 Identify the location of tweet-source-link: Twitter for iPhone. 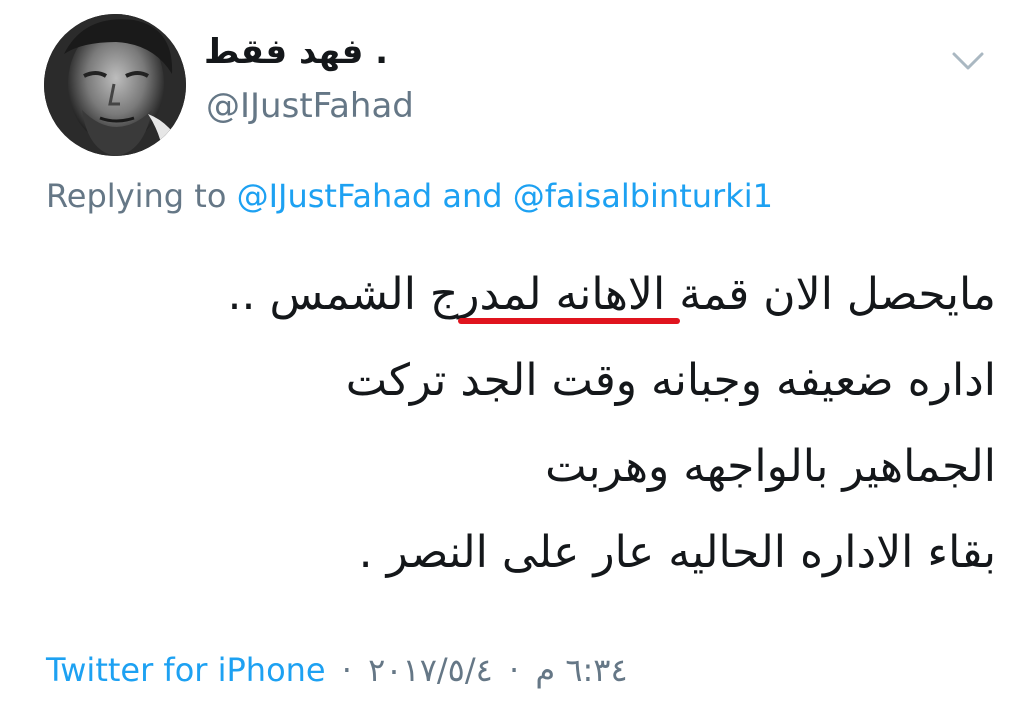
(186, 670).